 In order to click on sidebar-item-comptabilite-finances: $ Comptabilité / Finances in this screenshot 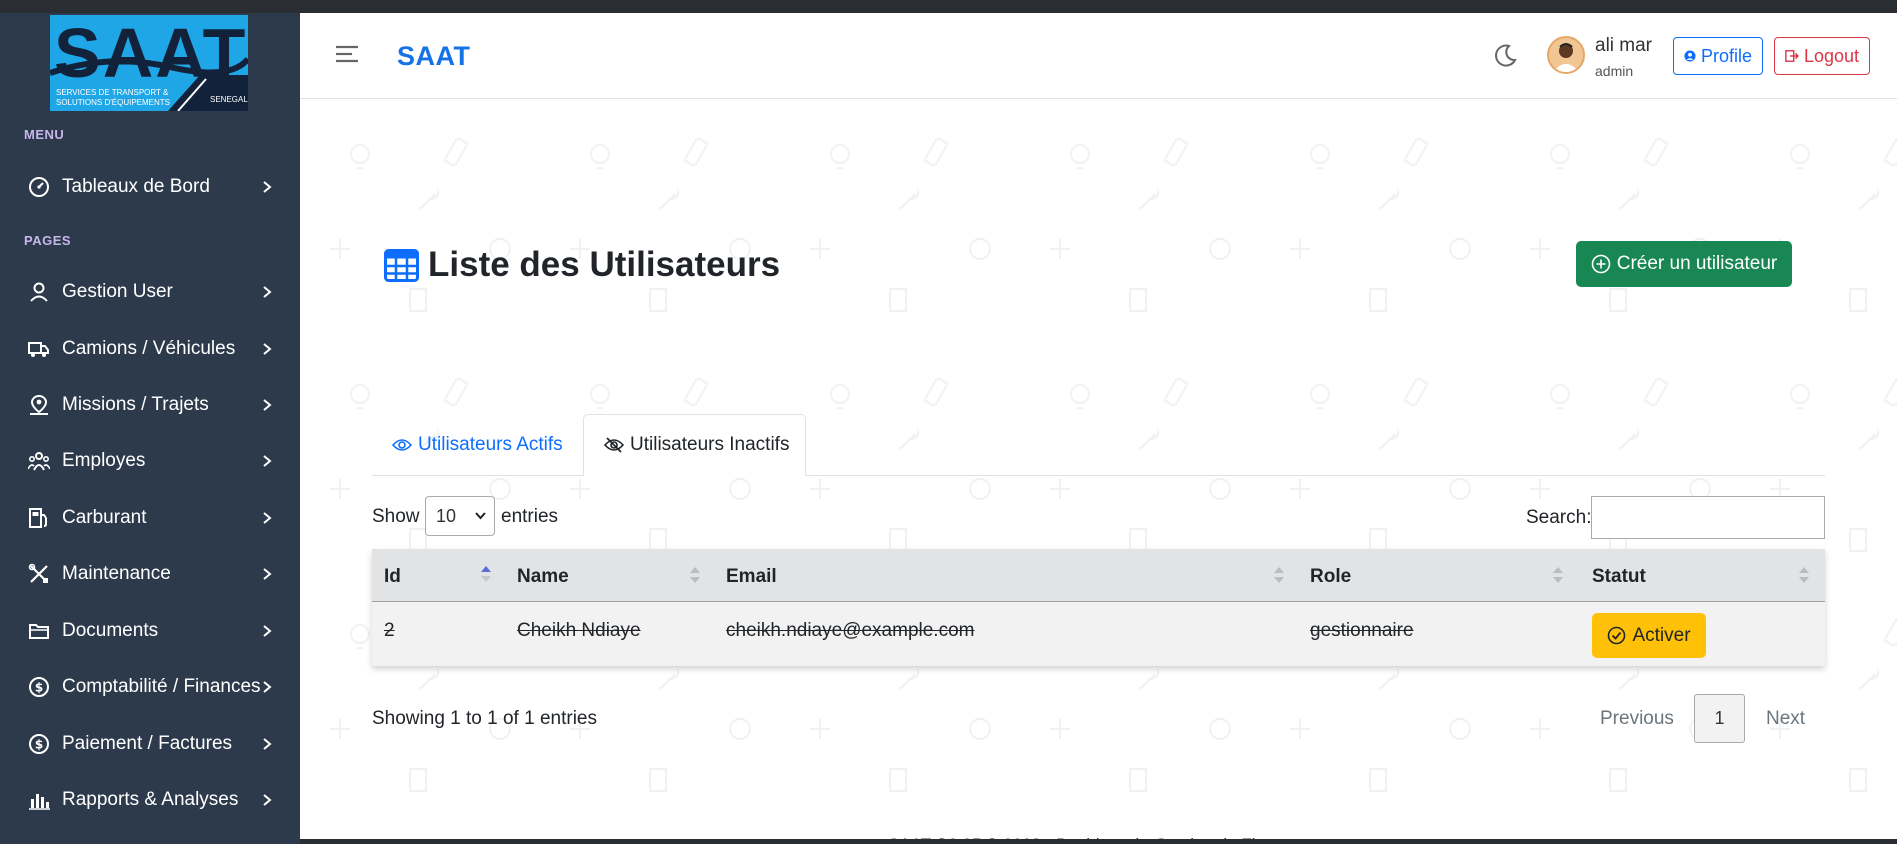, I will do `click(150, 687)`.